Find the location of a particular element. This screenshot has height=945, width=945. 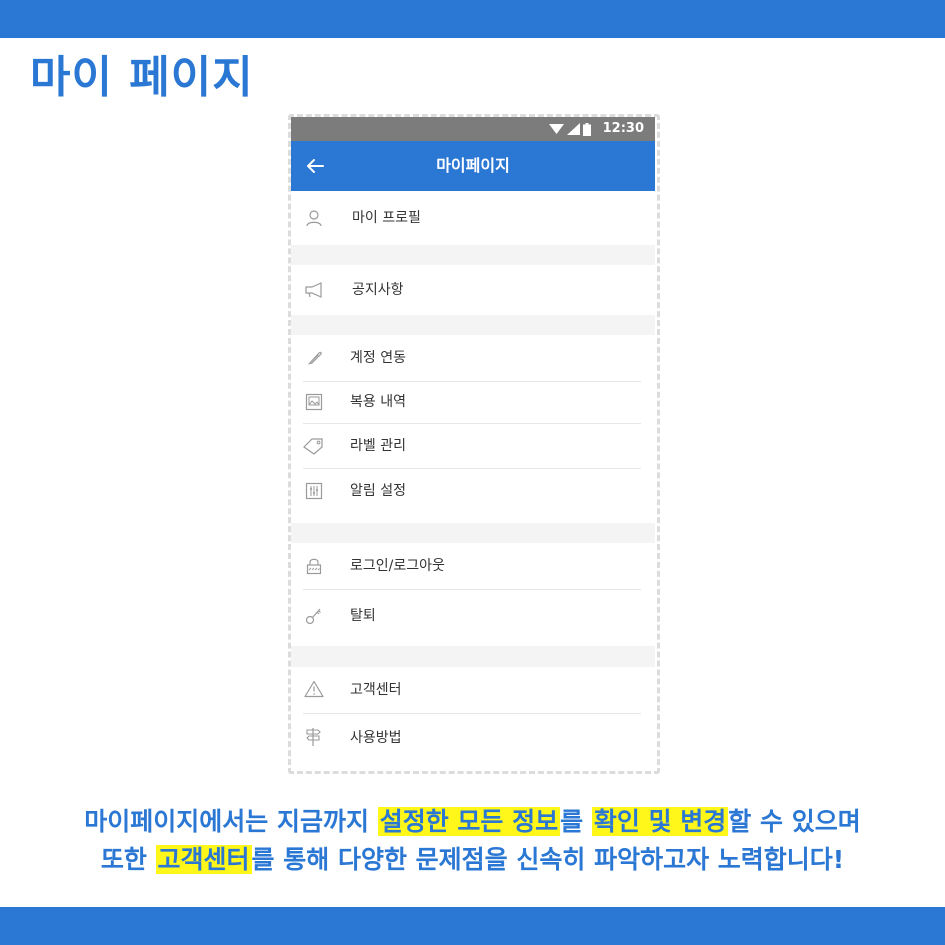

image-icon is located at coordinates (314, 402).